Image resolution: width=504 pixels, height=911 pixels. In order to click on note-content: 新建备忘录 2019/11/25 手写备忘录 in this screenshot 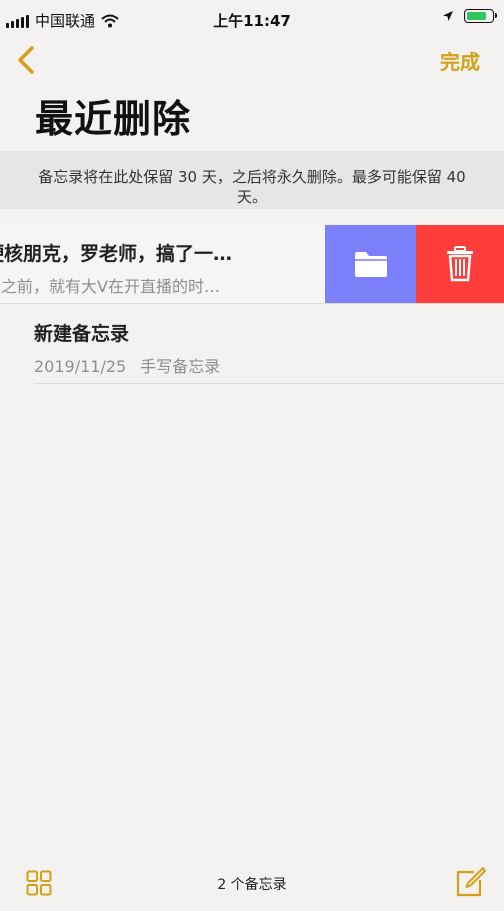, I will do `click(259, 348)`.